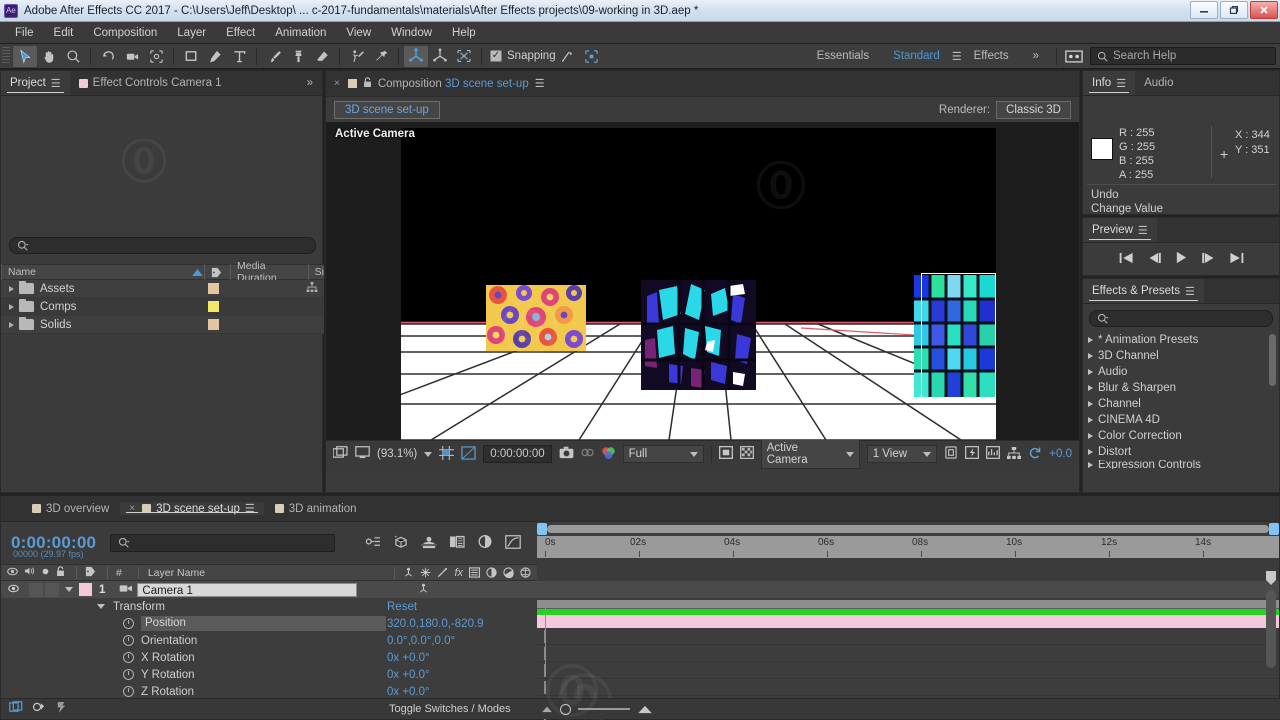 Image resolution: width=1280 pixels, height=720 pixels. Describe the element at coordinates (663, 454) in the screenshot. I see `resolution-dropdown: Full` at that location.